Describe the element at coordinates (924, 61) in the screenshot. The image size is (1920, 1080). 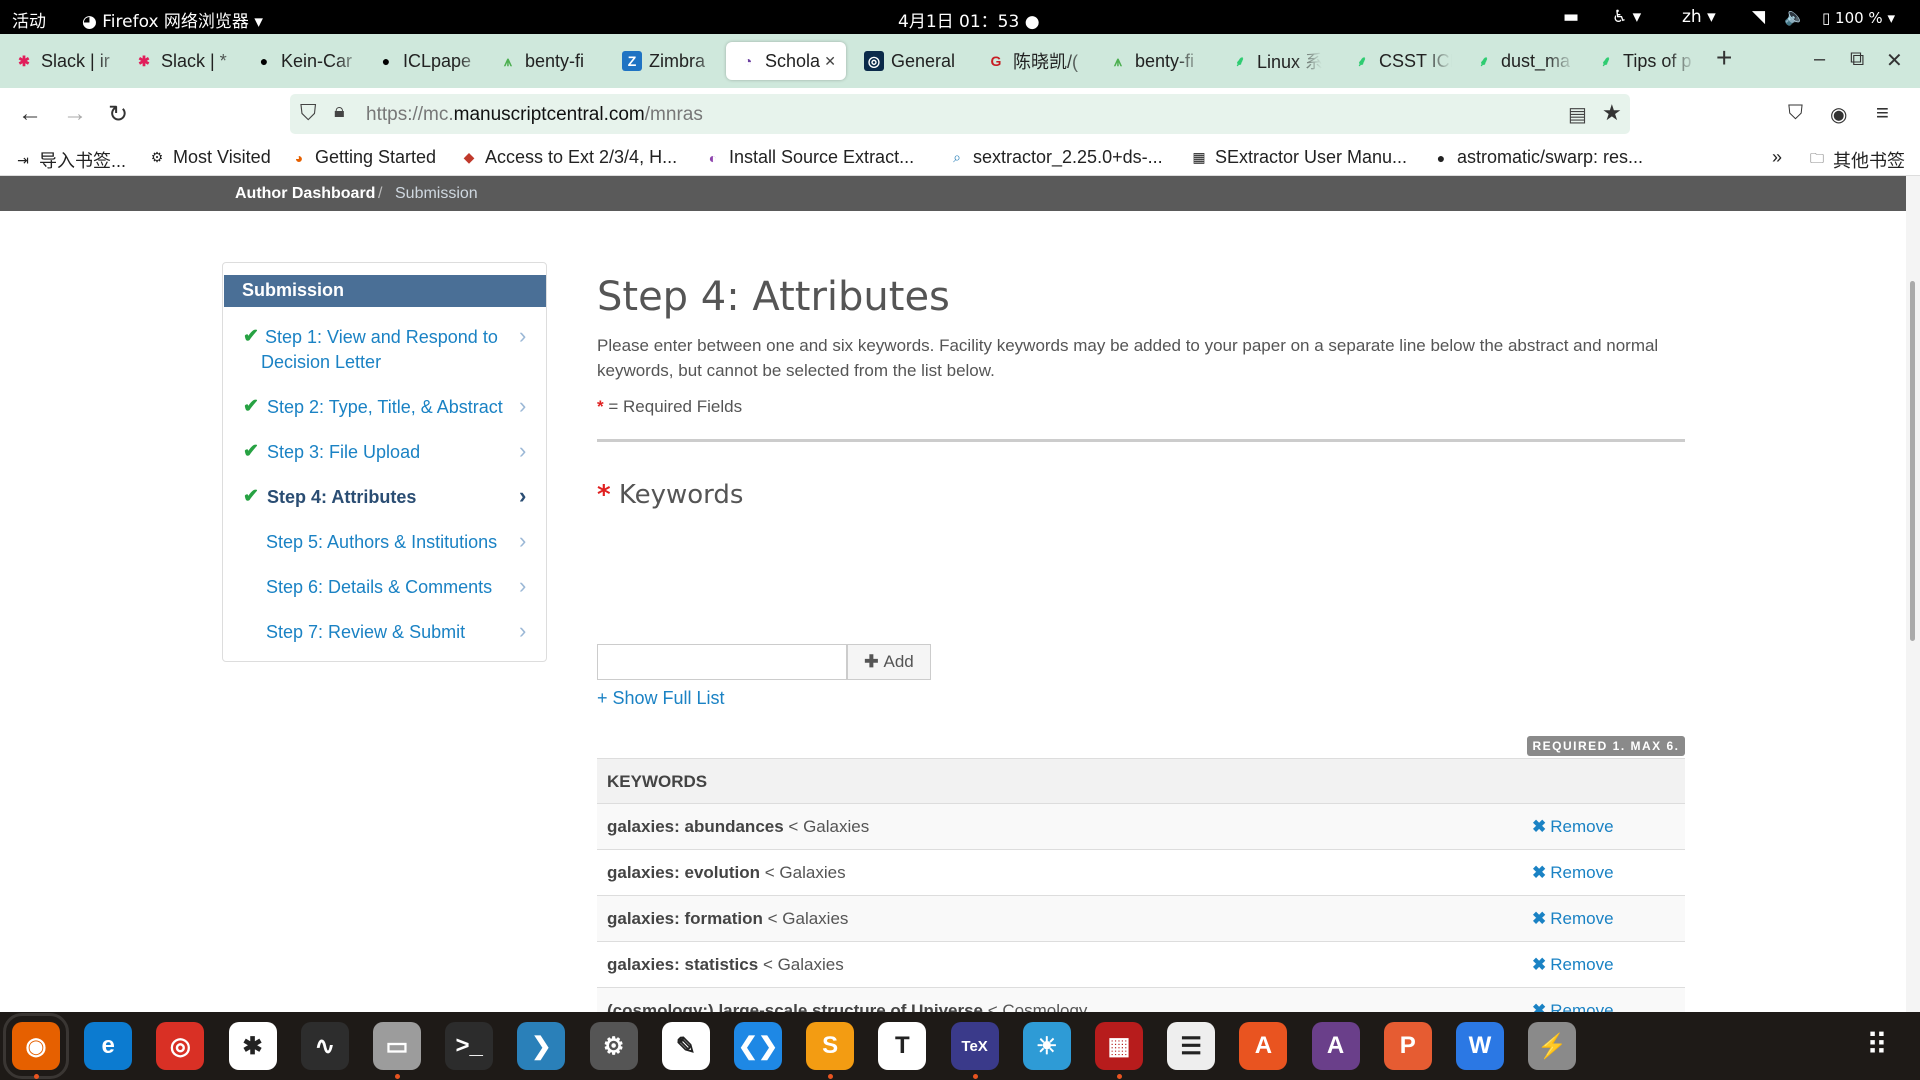
I see `browser-tab: ◎ General` at that location.